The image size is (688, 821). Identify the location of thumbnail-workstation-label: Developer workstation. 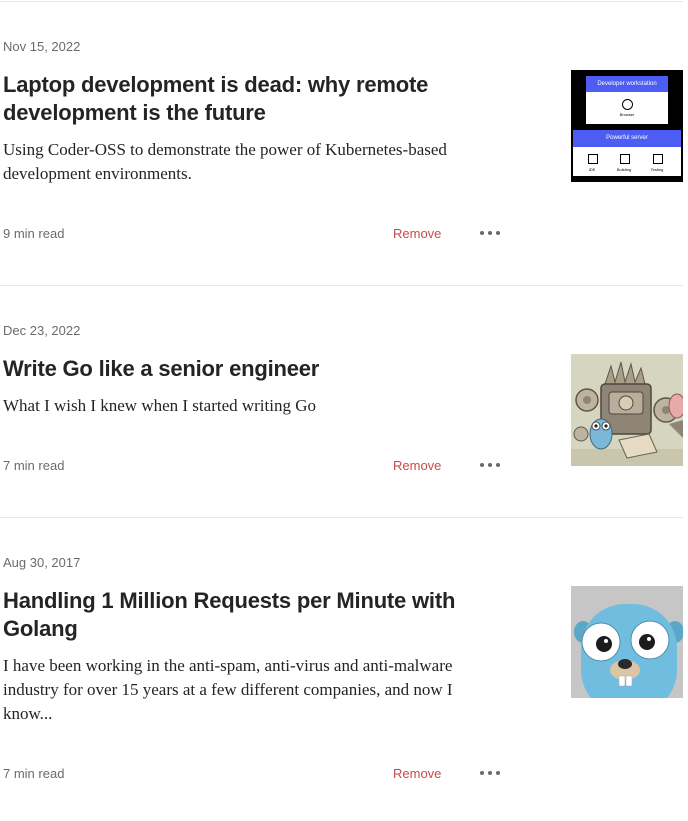
(627, 84).